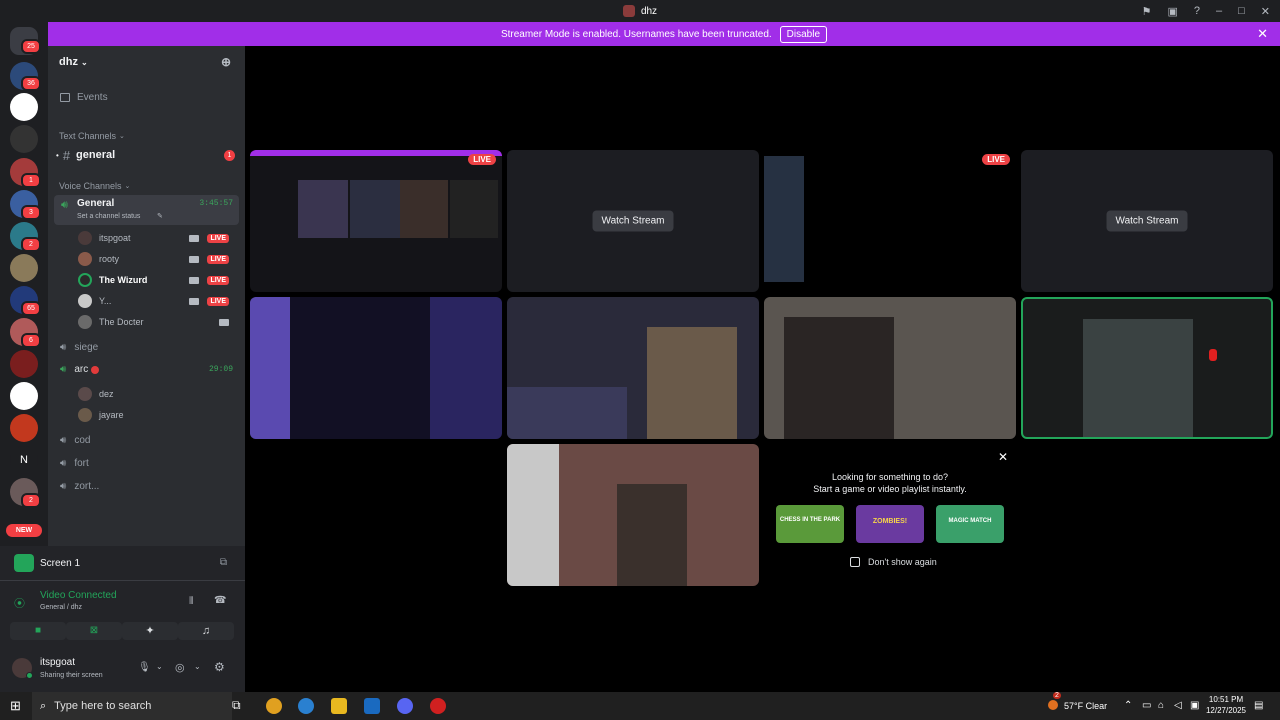  Describe the element at coordinates (144, 667) in the screenshot. I see `microphone-icon: 🎙︎` at that location.